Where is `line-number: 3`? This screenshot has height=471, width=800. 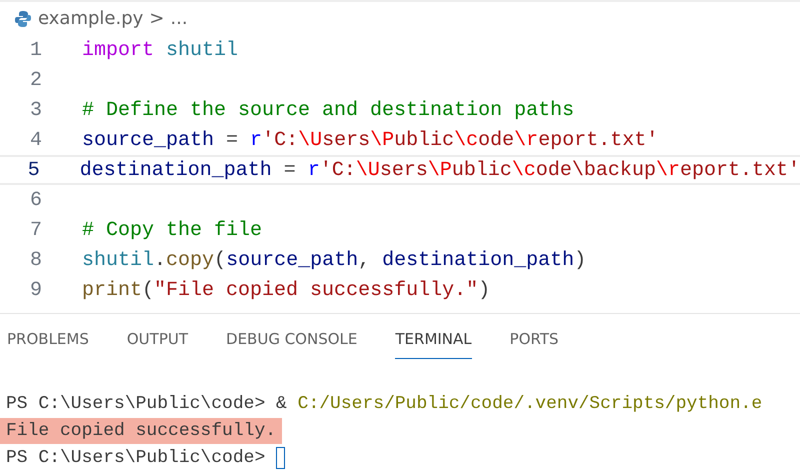
line-number: 3 is located at coordinates (35, 110).